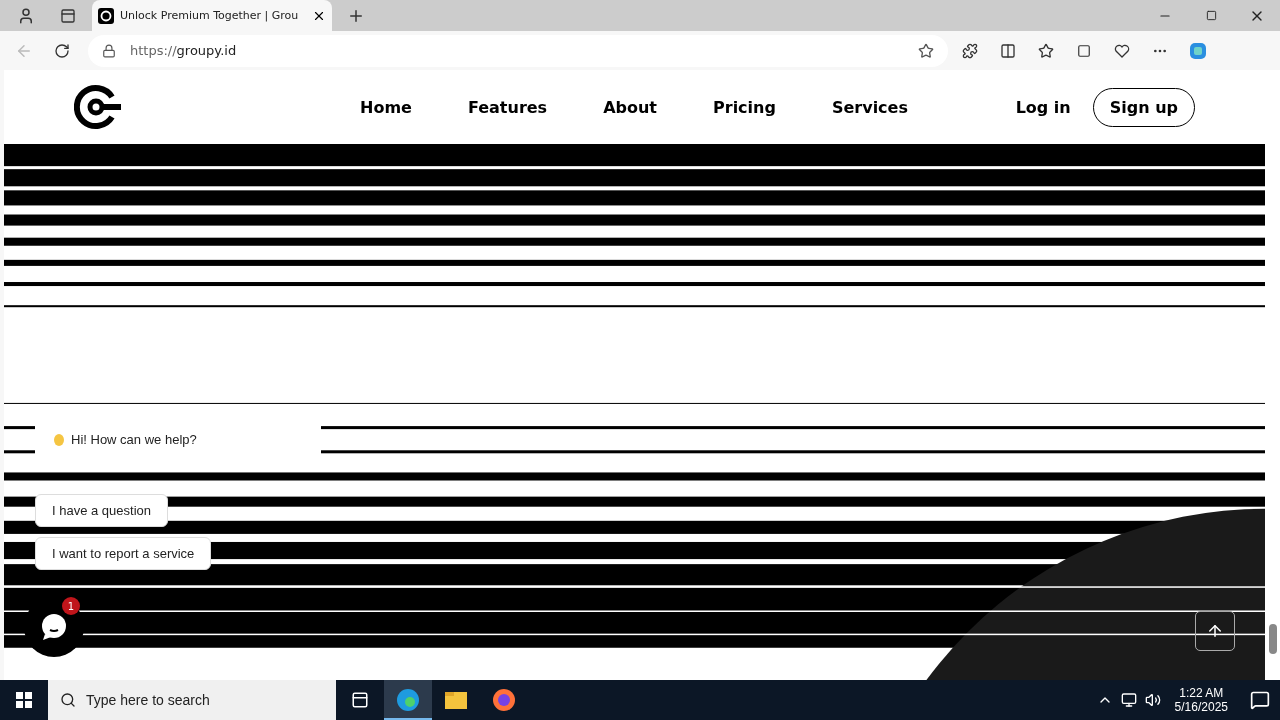 The width and height of the screenshot is (1280, 720). I want to click on chat-bubble-icon, so click(54, 627).